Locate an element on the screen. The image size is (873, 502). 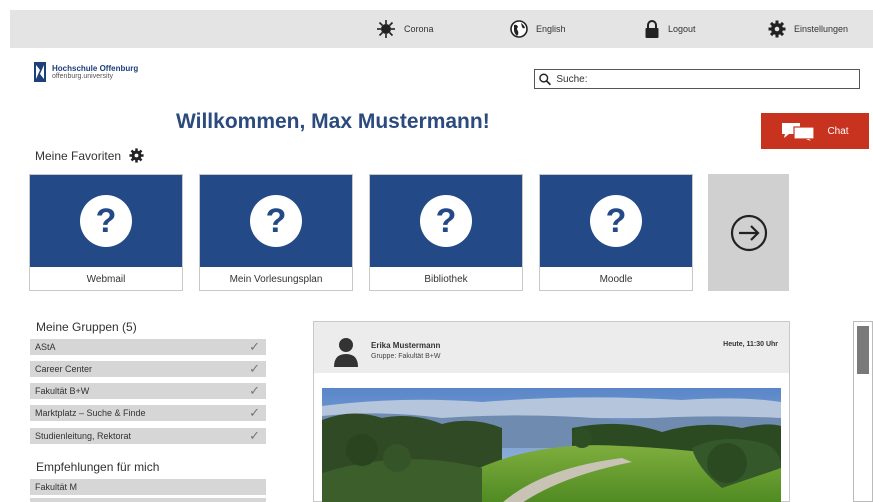
favorite-tile-bibliothek: ? Bibliothek is located at coordinates (446, 232).